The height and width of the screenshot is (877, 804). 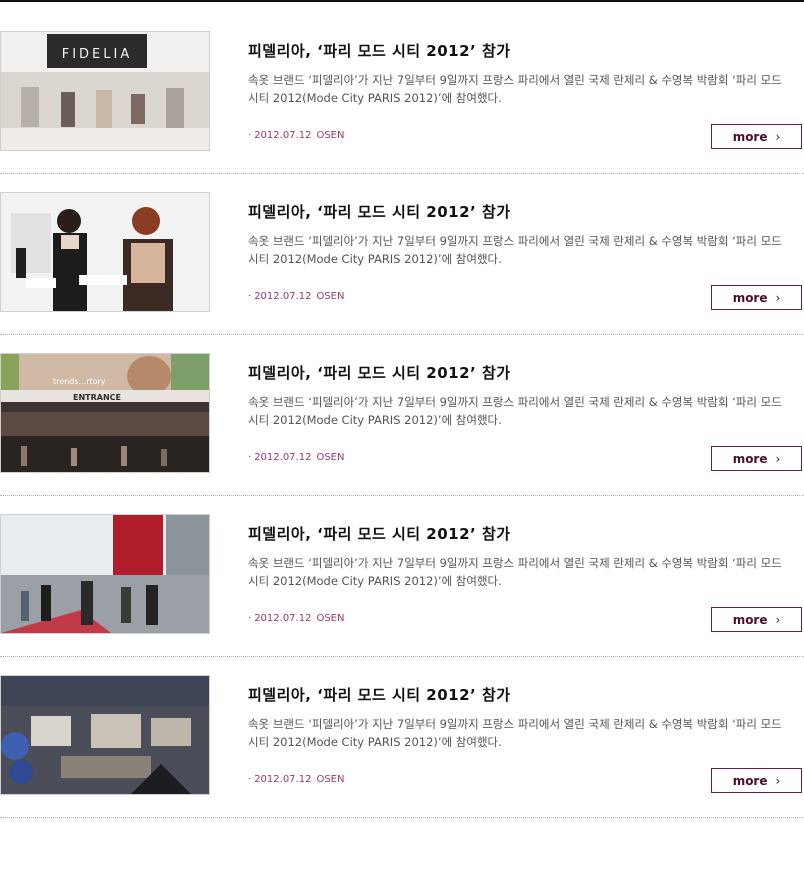 What do you see at coordinates (79, 381) in the screenshot?
I see `thumb-banner-text: trends...rtory` at bounding box center [79, 381].